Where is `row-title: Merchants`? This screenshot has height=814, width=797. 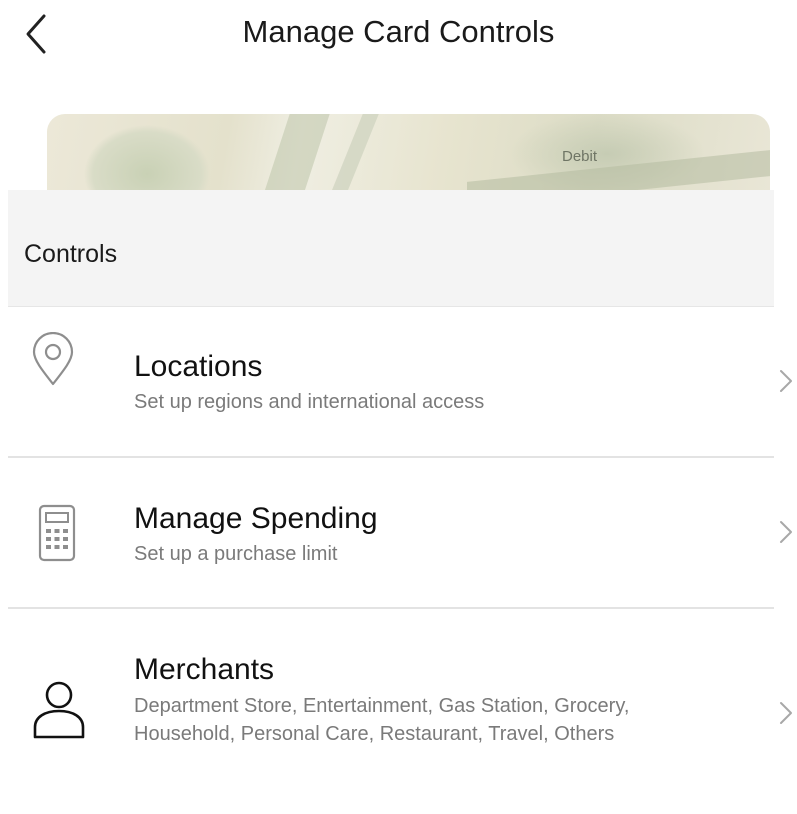
row-title: Merchants is located at coordinates (204, 669).